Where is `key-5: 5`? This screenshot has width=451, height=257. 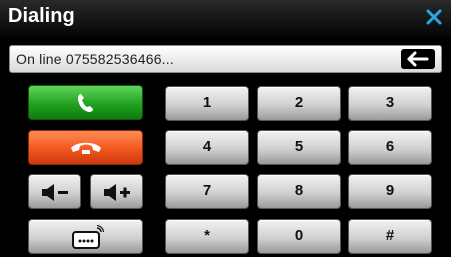 key-5: 5 is located at coordinates (299, 147).